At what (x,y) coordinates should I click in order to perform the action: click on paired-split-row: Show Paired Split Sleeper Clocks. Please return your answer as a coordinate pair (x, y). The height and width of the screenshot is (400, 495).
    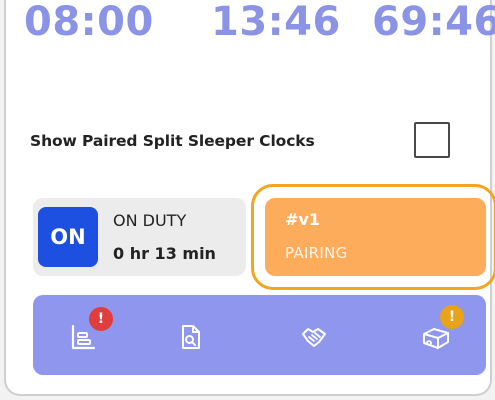
    Looking at the image, I should click on (245, 143).